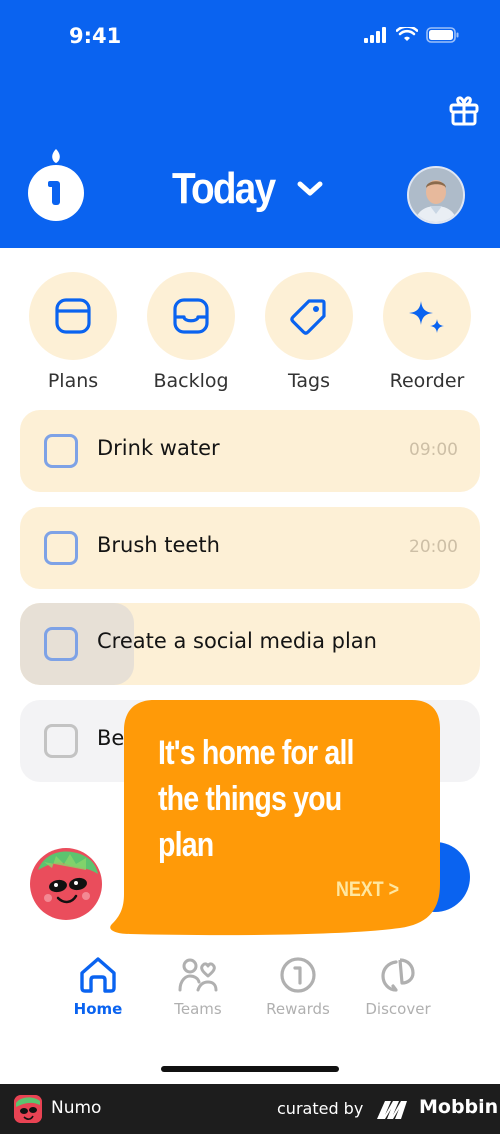 The height and width of the screenshot is (1134, 500). I want to click on wifi-icon, so click(407, 34).